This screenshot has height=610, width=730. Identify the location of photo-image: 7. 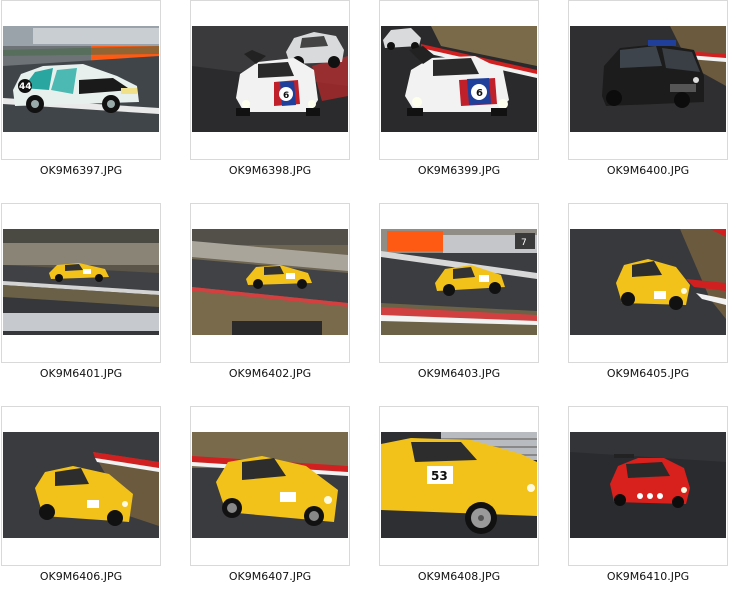
(459, 282).